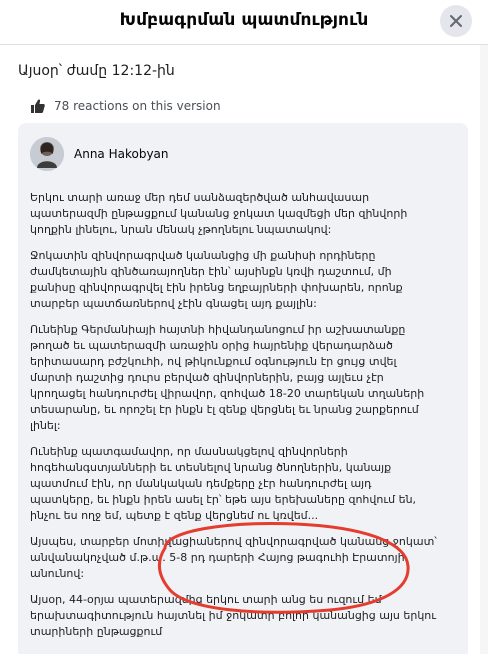 This screenshot has height=654, width=488. I want to click on reactions-summary: 78 reactions on this version, so click(125, 106).